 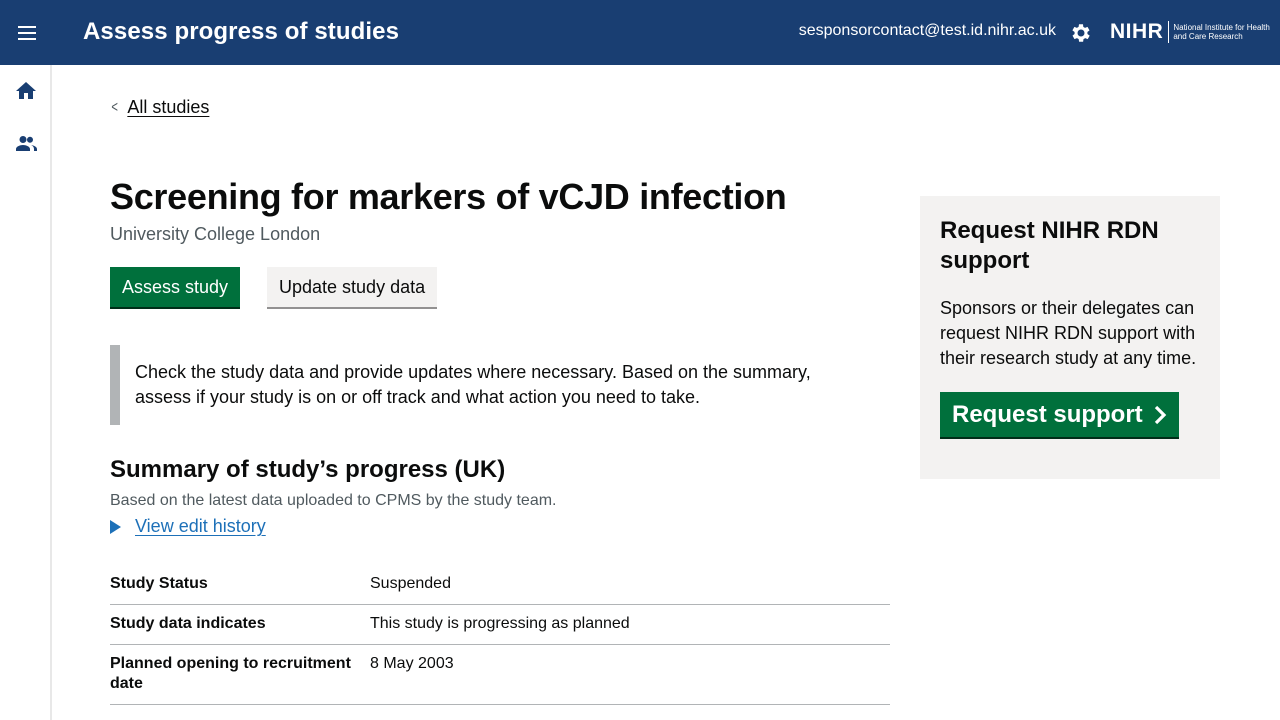 What do you see at coordinates (200, 526) in the screenshot?
I see `view-edit-history-link: View edit history` at bounding box center [200, 526].